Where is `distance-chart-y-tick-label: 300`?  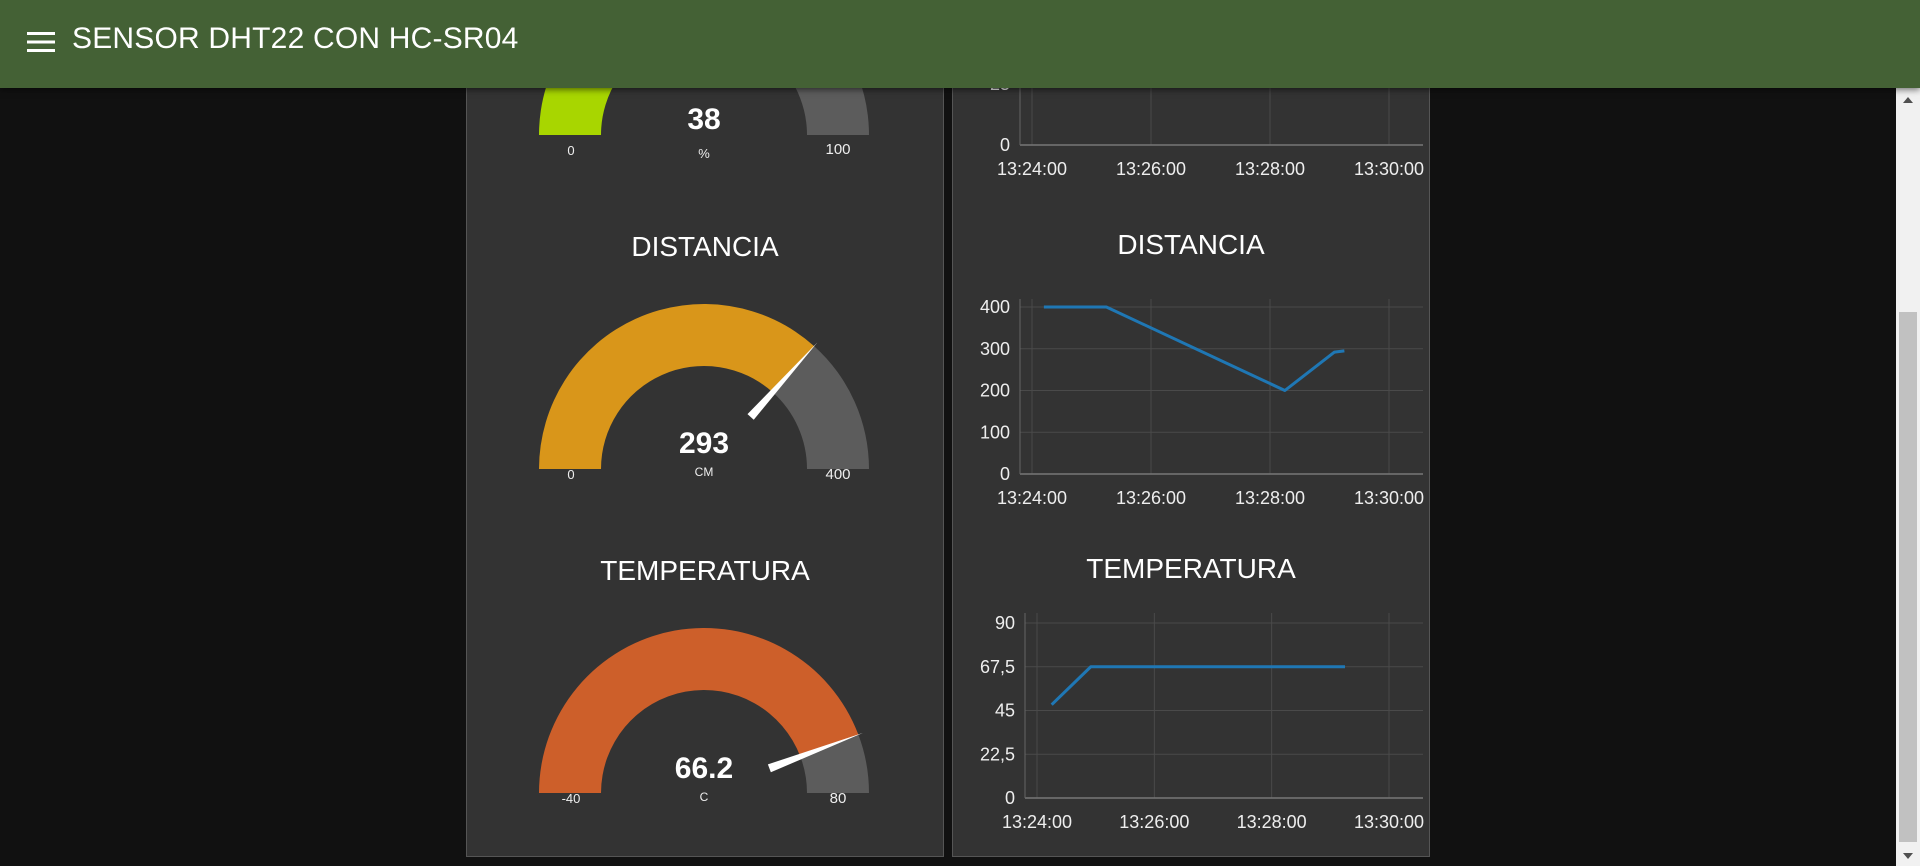 distance-chart-y-tick-label: 300 is located at coordinates (995, 349).